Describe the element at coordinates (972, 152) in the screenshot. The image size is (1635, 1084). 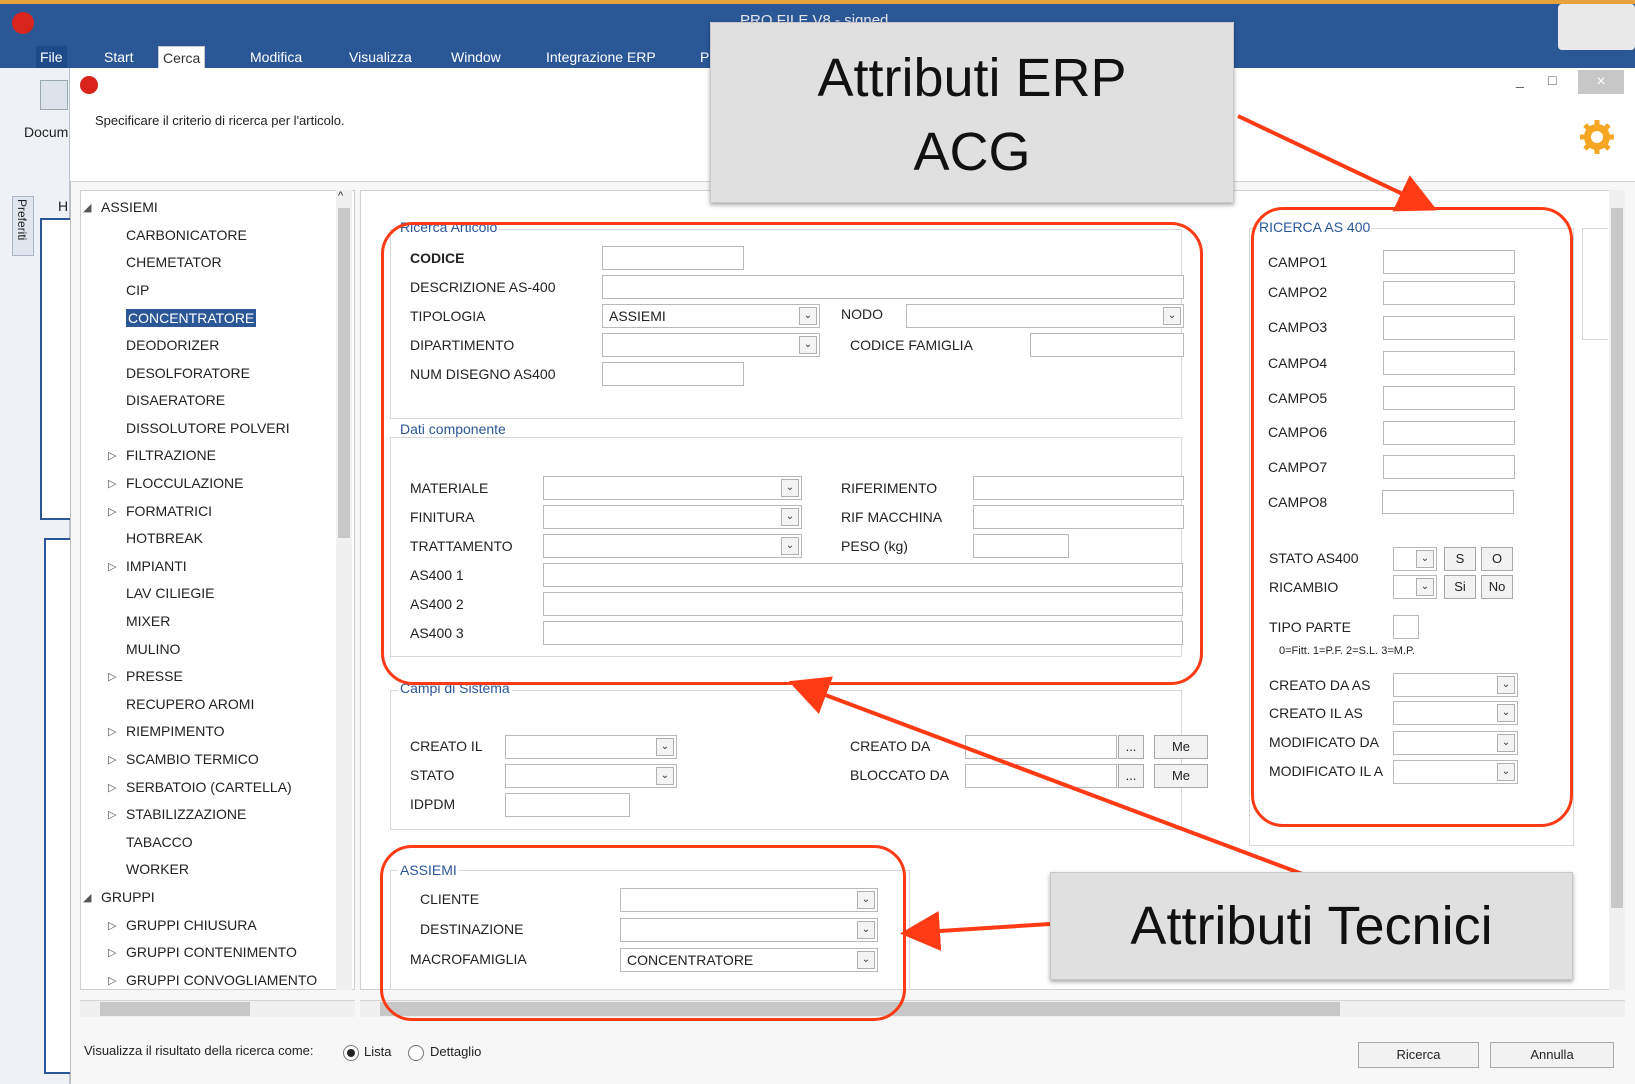
I see `erp-callout-line2: ACG` at that location.